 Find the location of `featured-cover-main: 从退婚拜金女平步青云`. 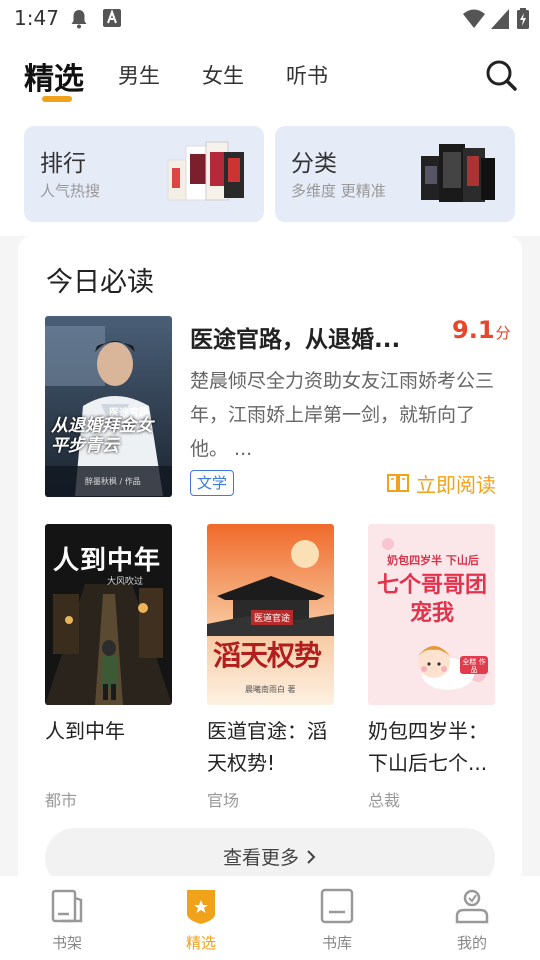

featured-cover-main: 从退婚拜金女平步青云 is located at coordinates (102, 436).